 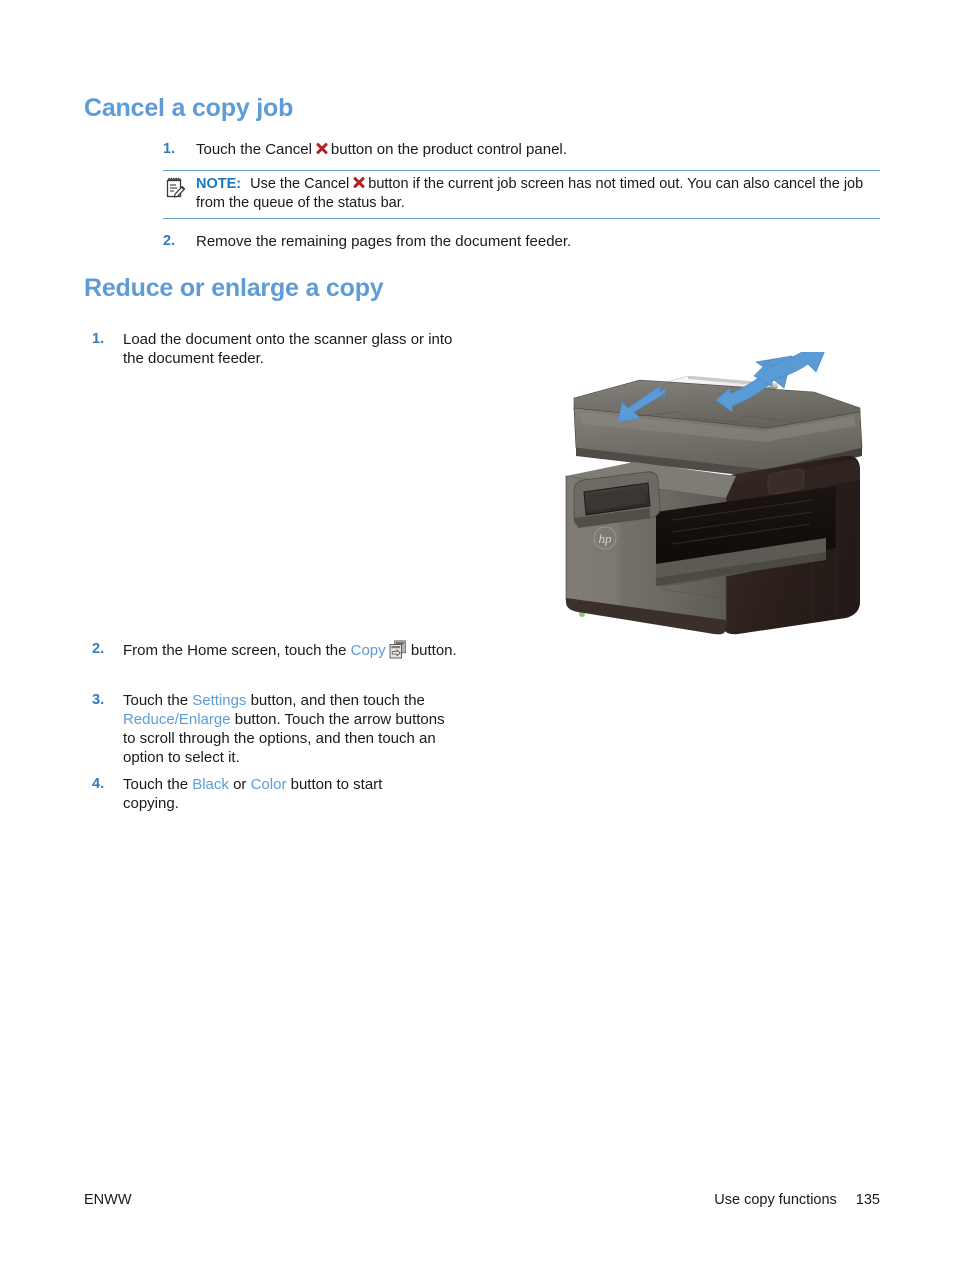 I want to click on note-text-before: Use the Cancel, so click(x=300, y=184).